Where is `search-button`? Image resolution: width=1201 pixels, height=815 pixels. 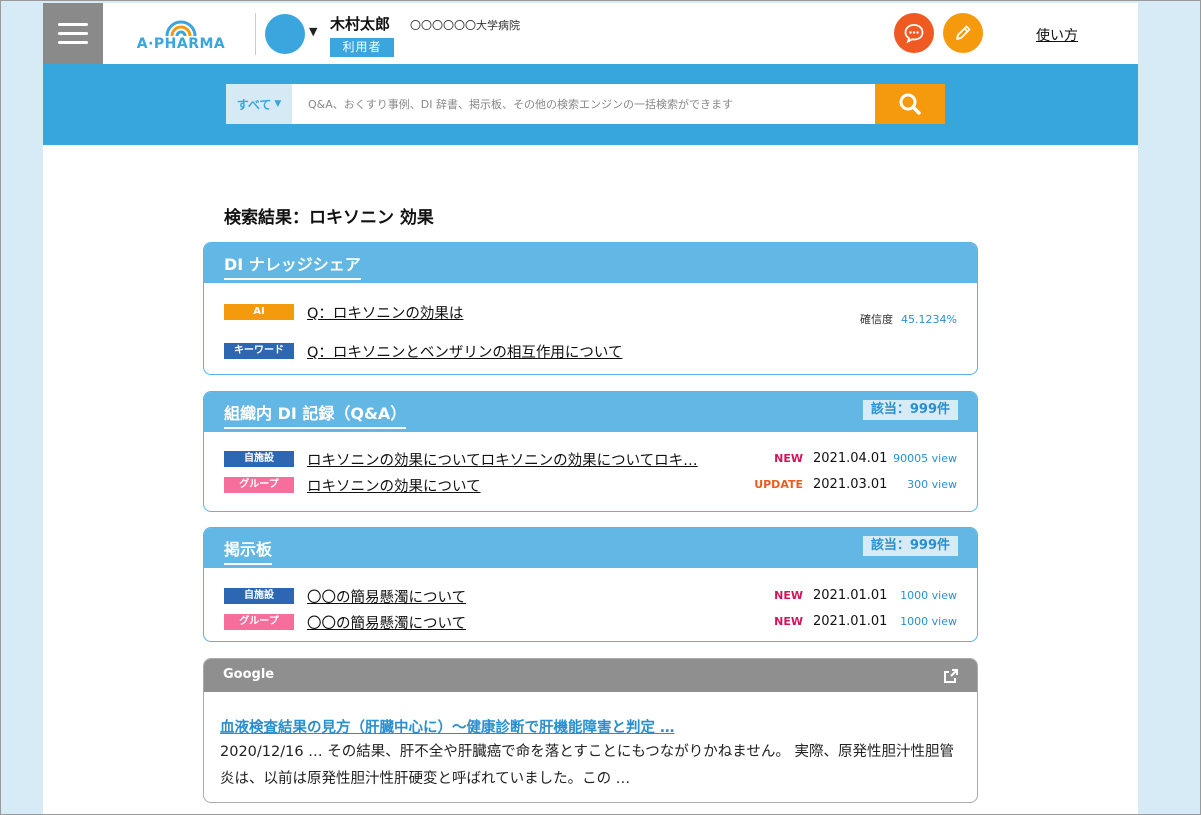
search-button is located at coordinates (910, 104).